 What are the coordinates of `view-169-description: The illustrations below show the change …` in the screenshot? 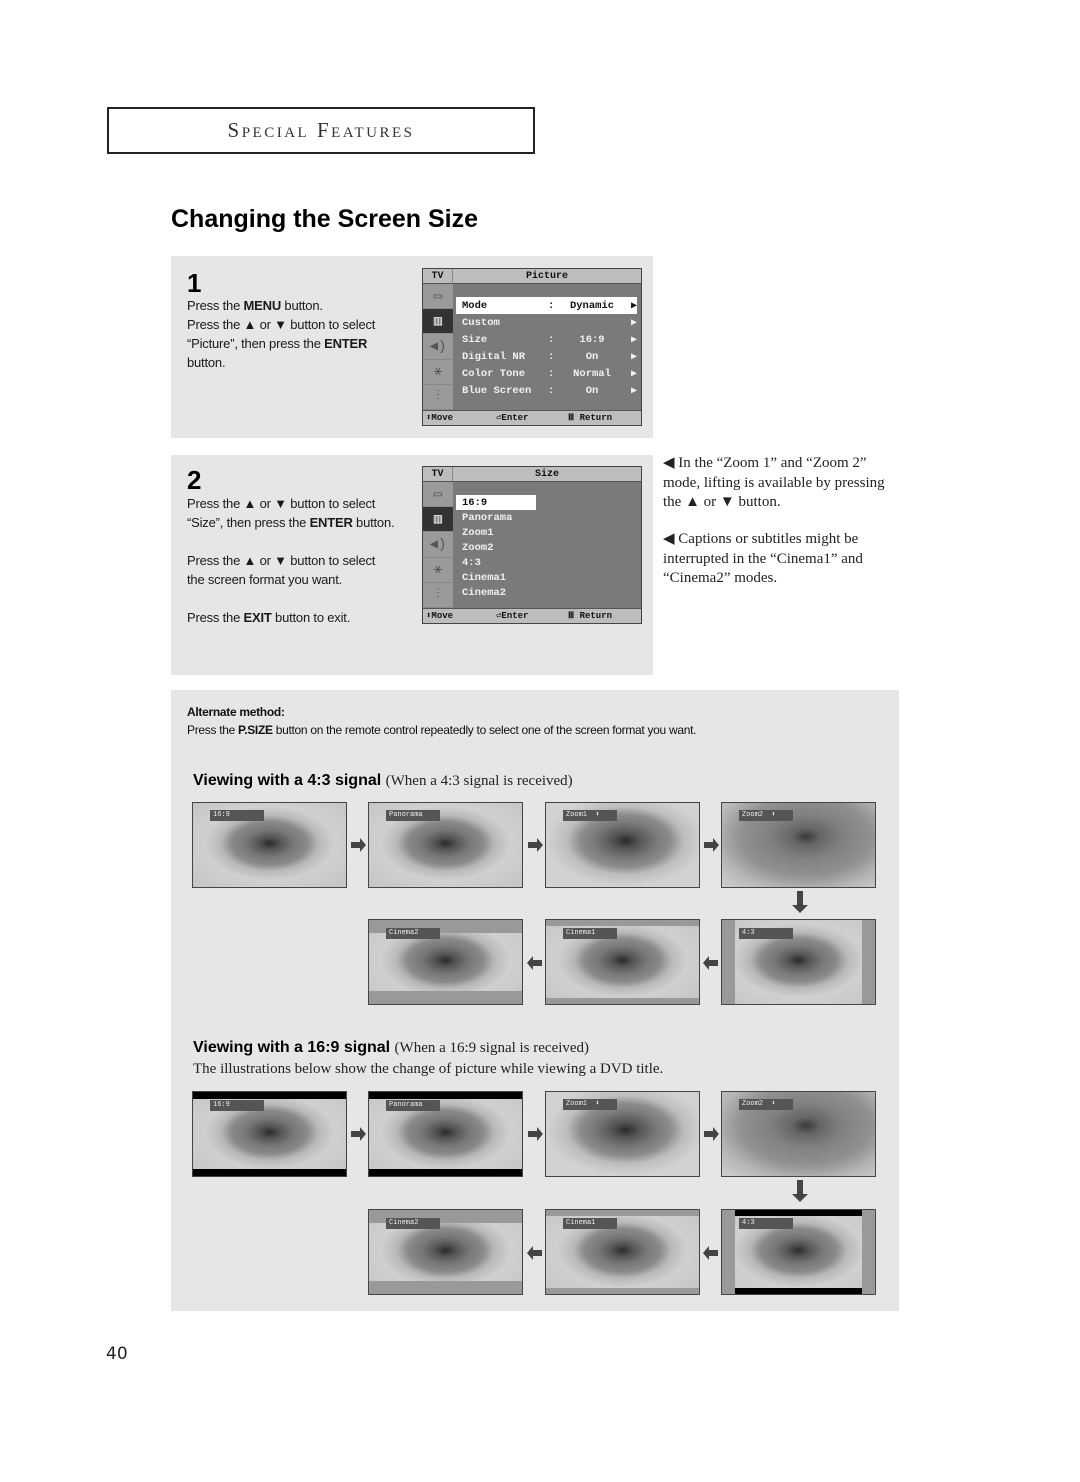 It's located at (428, 1069).